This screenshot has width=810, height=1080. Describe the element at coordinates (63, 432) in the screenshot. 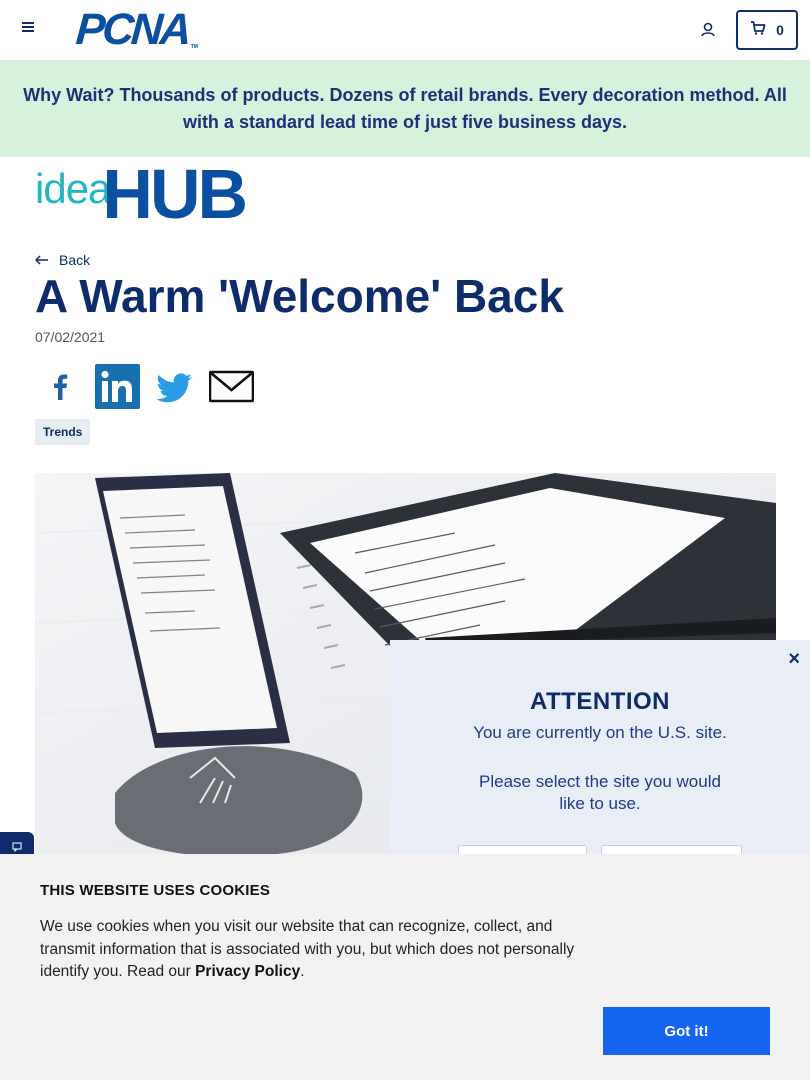

I see `tag-trends: Trends` at that location.